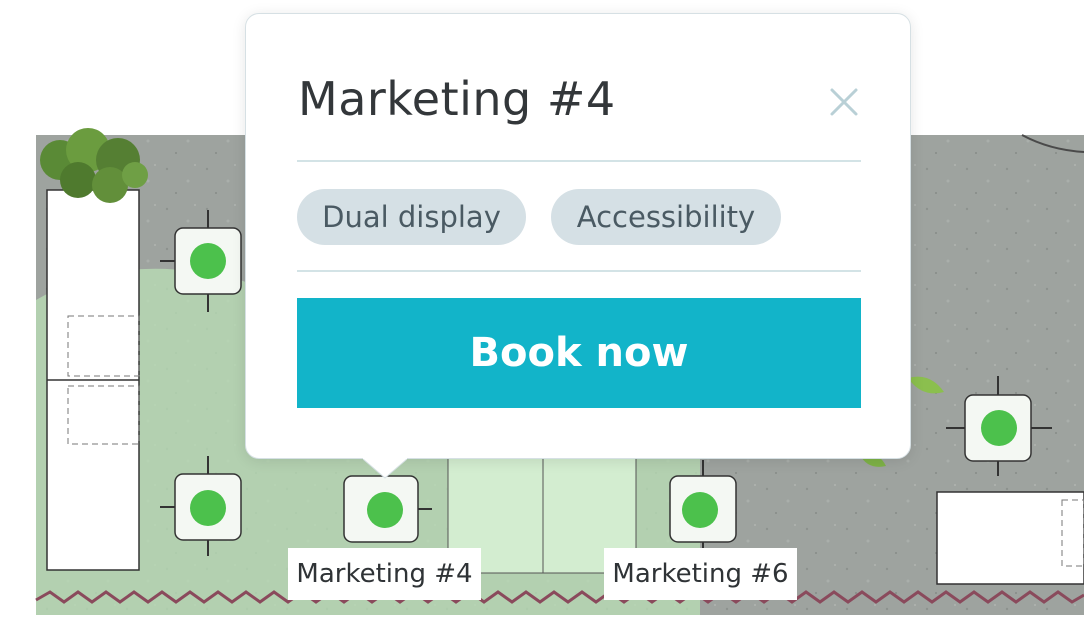  I want to click on desk-label-marketing-6: Marketing #6, so click(700, 574).